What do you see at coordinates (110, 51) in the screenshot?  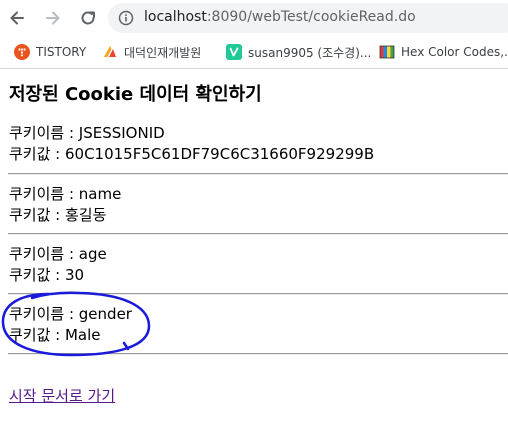 I see `ddit-icon` at bounding box center [110, 51].